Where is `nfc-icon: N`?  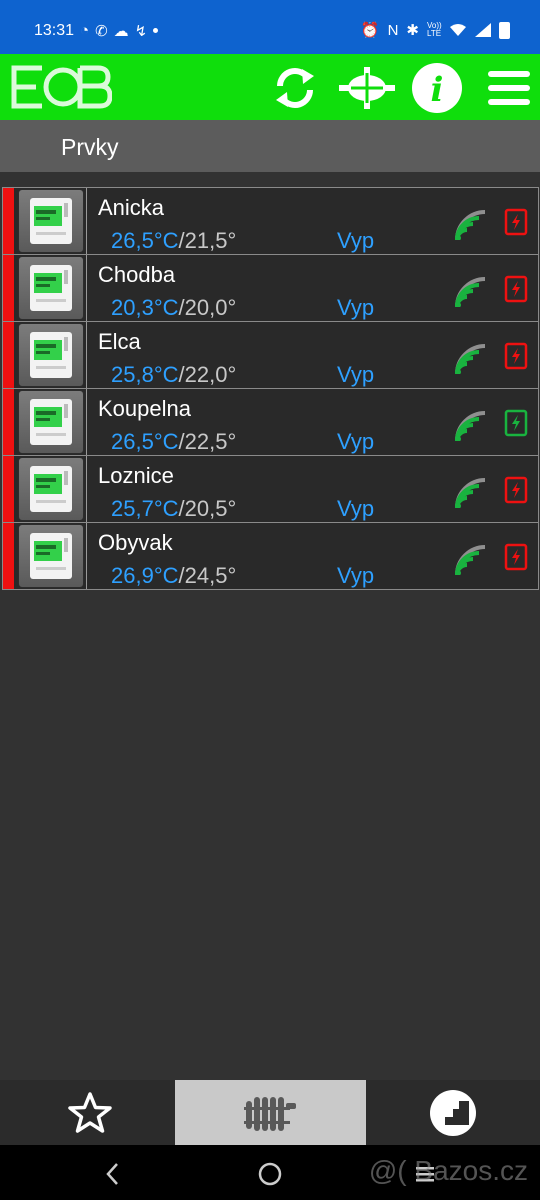 nfc-icon: N is located at coordinates (393, 30).